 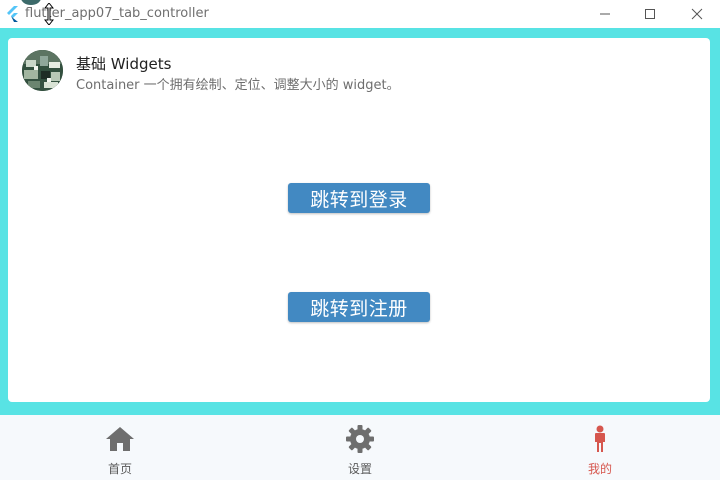 What do you see at coordinates (31, 2) in the screenshot?
I see `avatar-peek` at bounding box center [31, 2].